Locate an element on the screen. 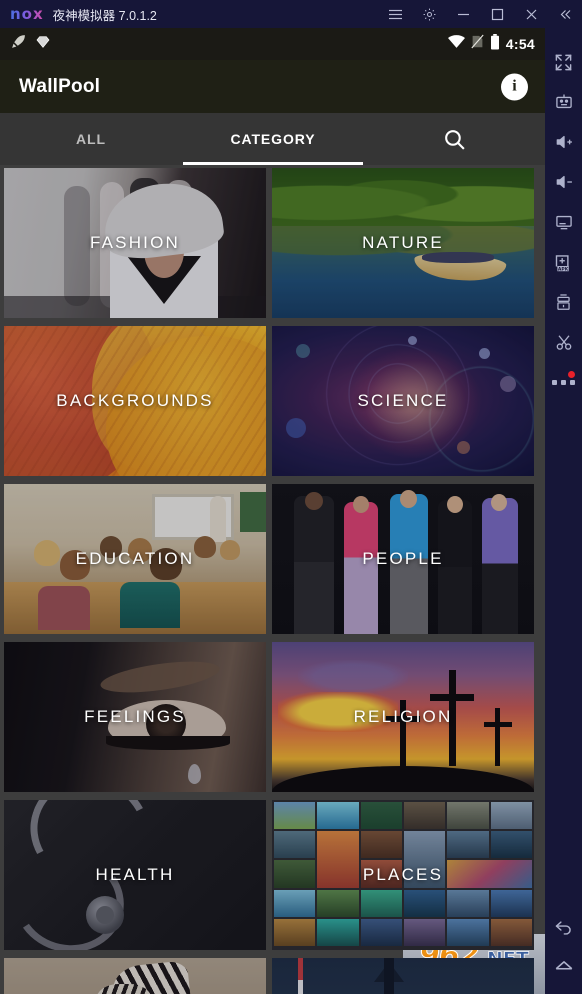 This screenshot has height=994, width=582. tab-bar: ALL CATEGORY is located at coordinates (272, 139).